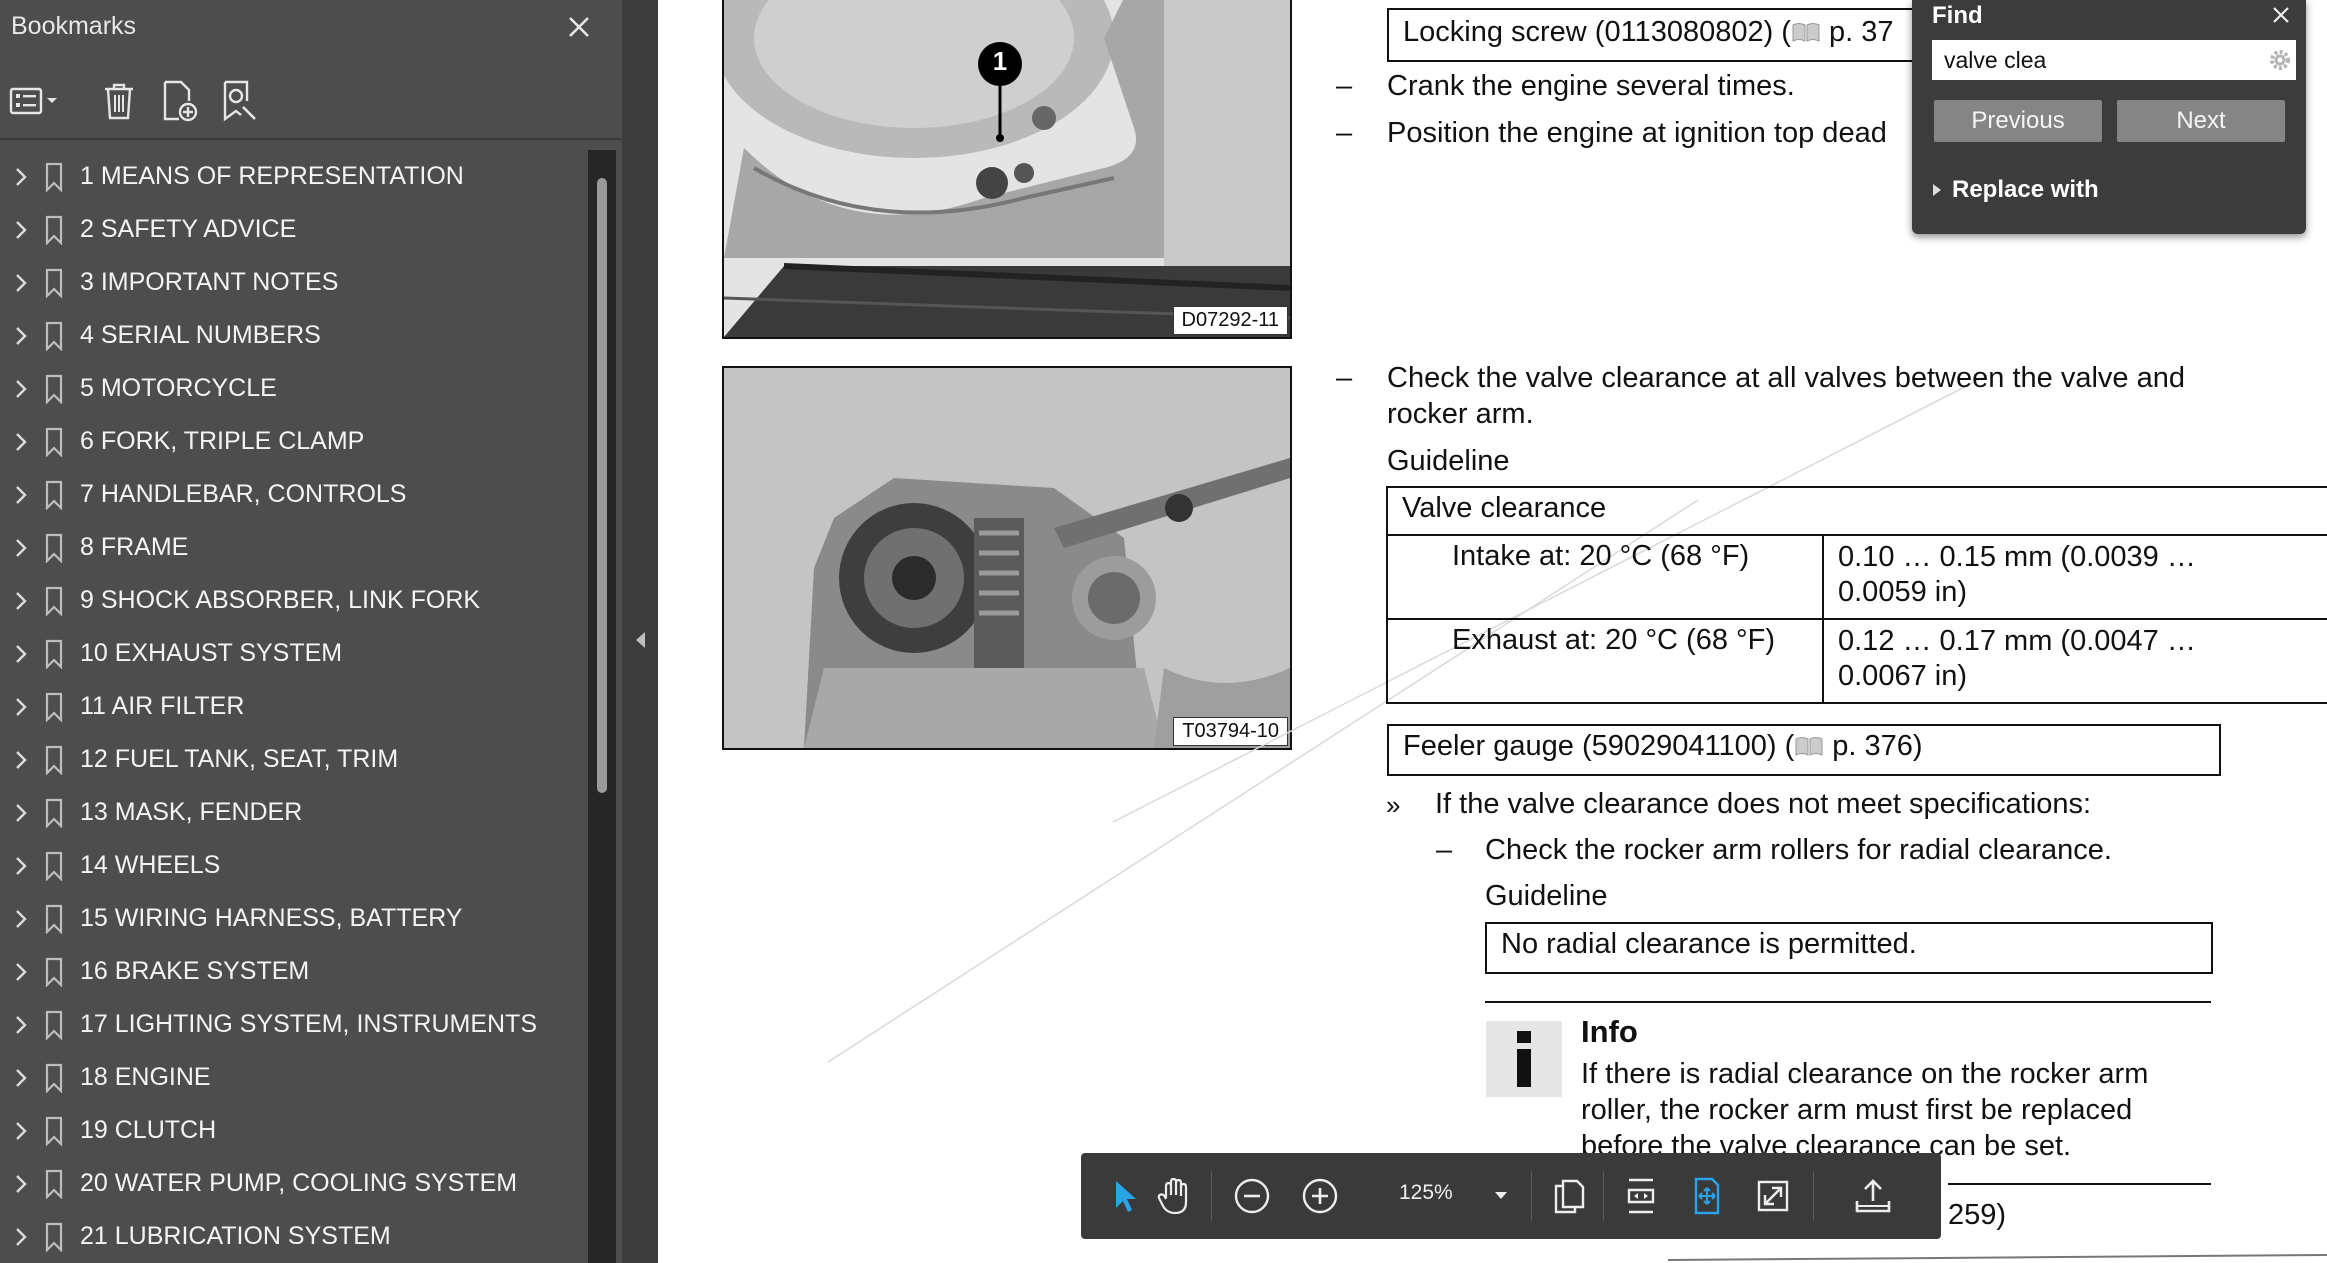 This screenshot has width=2327, height=1263. Describe the element at coordinates (293, 388) in the screenshot. I see `bookmark-item: 5 MOTORCYCLE` at that location.